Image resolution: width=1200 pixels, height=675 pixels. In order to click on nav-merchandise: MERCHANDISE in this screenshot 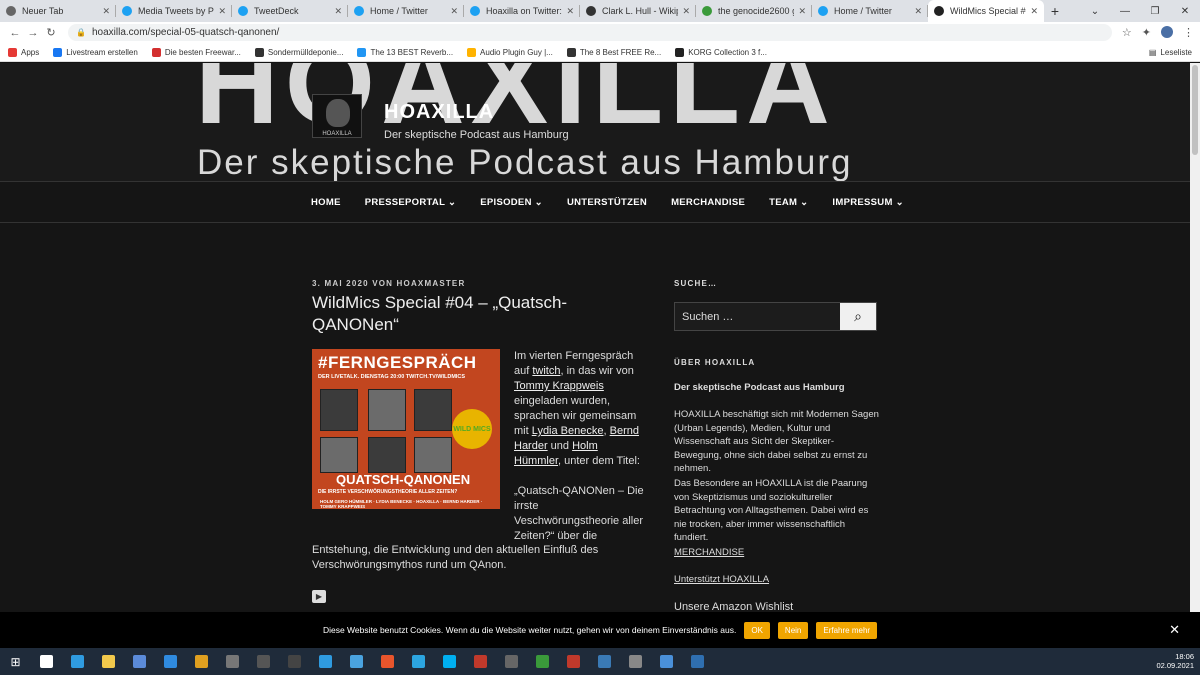, I will do `click(708, 202)`.